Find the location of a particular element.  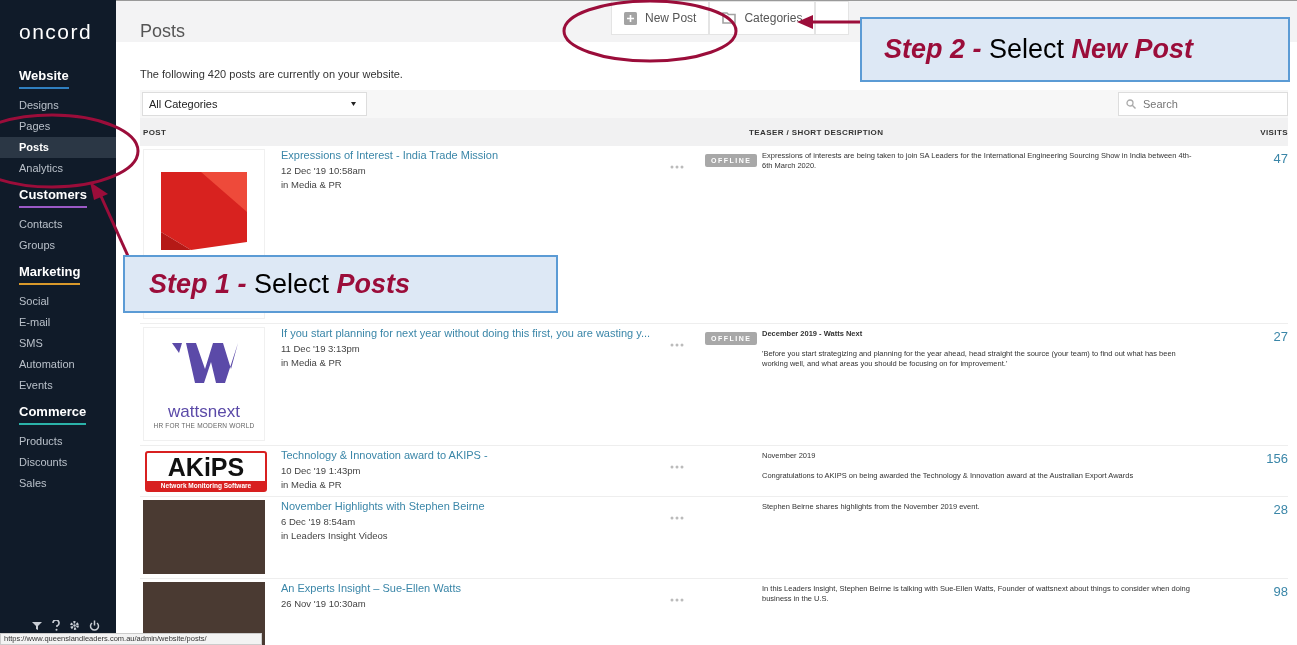

visits-count: 47 is located at coordinates (1280, 158).